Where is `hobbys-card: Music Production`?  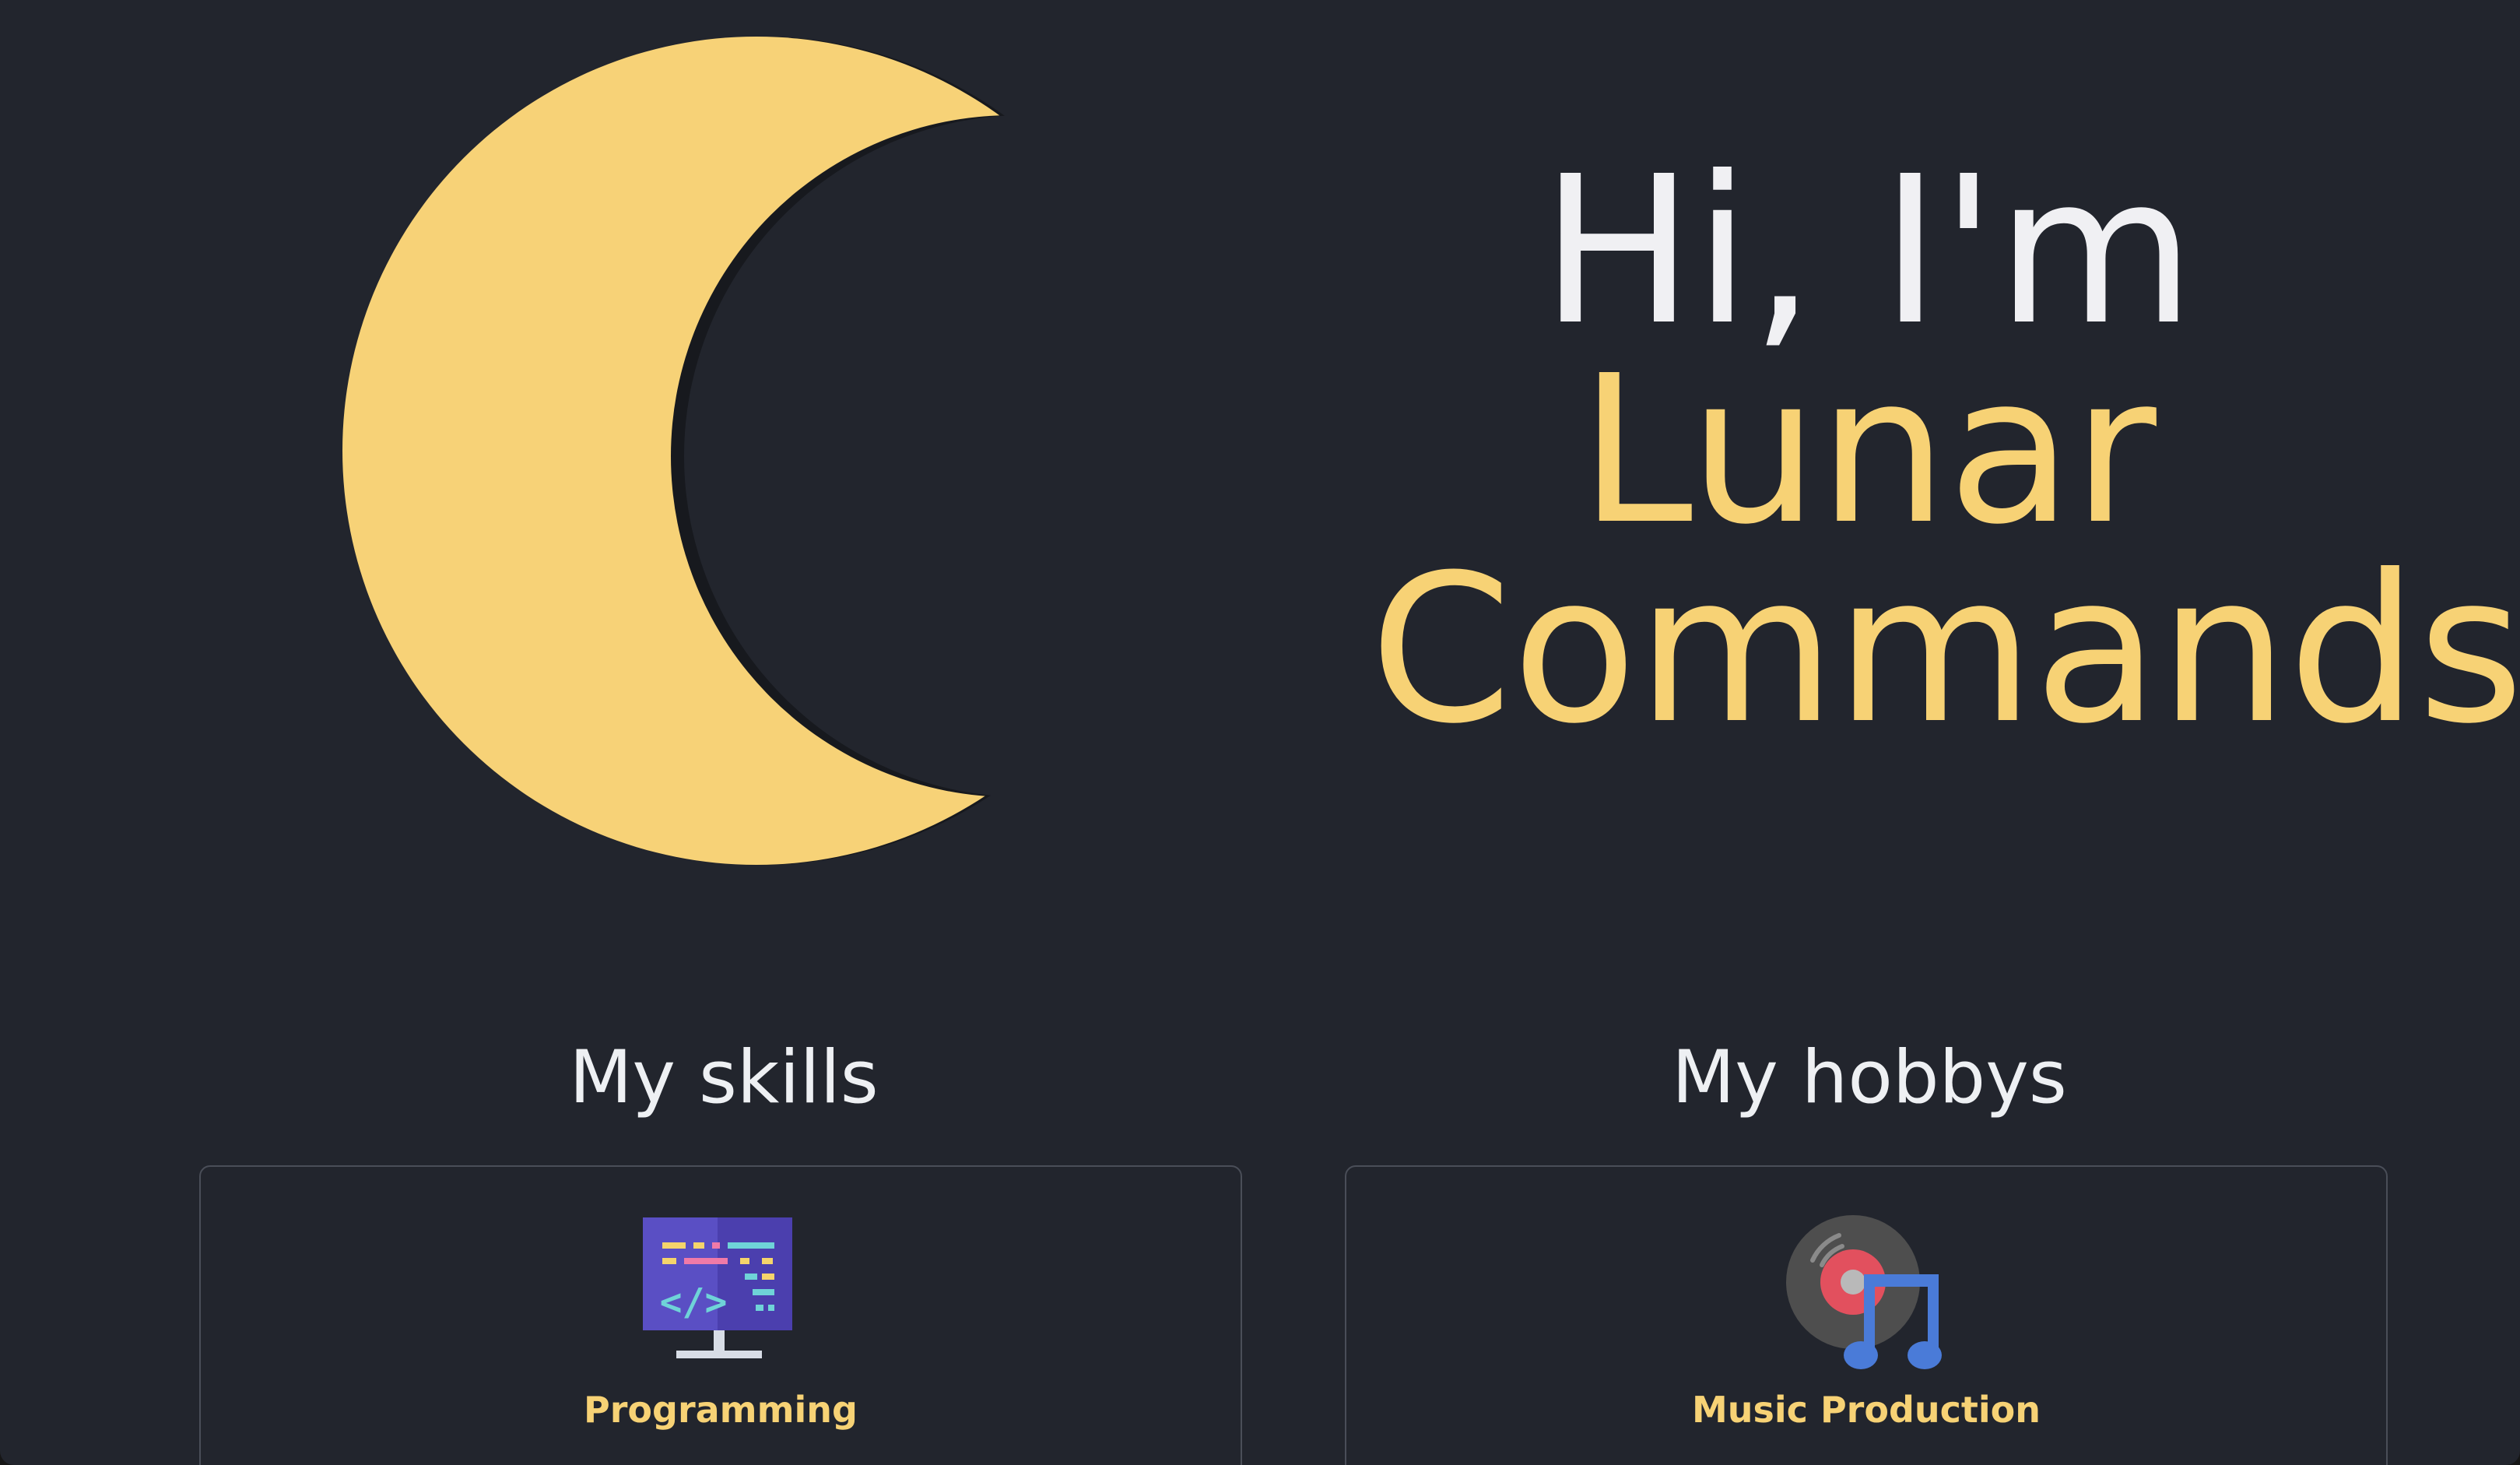
hobbys-card: Music Production is located at coordinates (1866, 1315).